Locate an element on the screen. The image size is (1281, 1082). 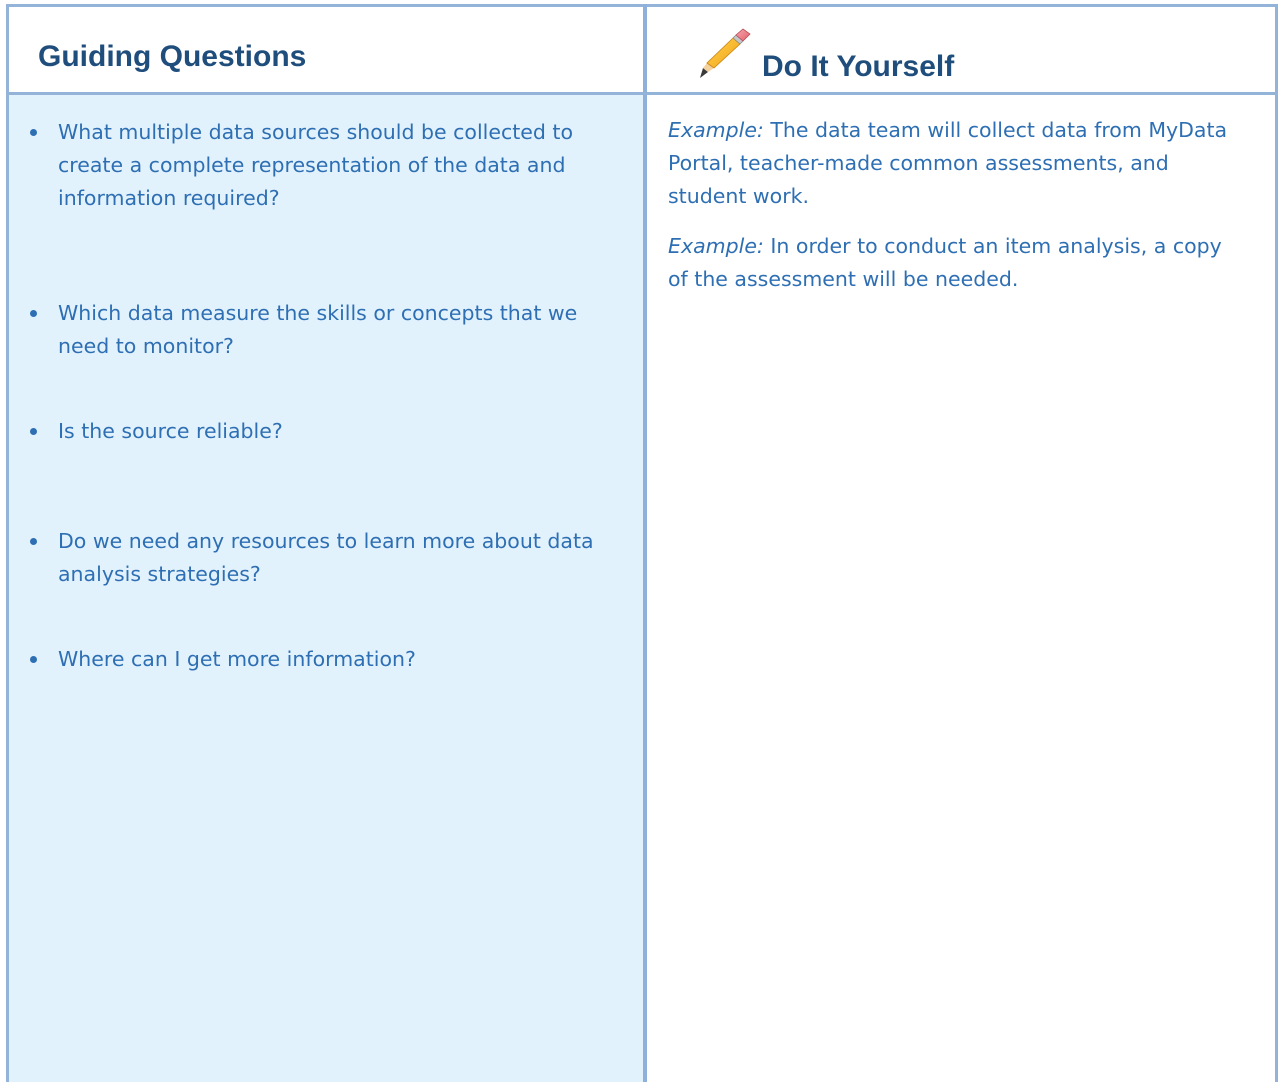
column-divider is located at coordinates (645, 543).